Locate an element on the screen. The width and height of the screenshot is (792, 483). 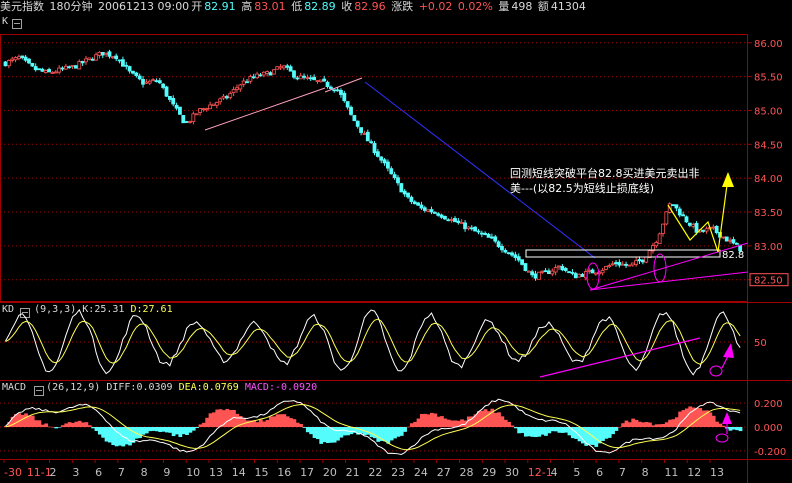
macd-y-tick-label: 0.000 is located at coordinates (768, 428).